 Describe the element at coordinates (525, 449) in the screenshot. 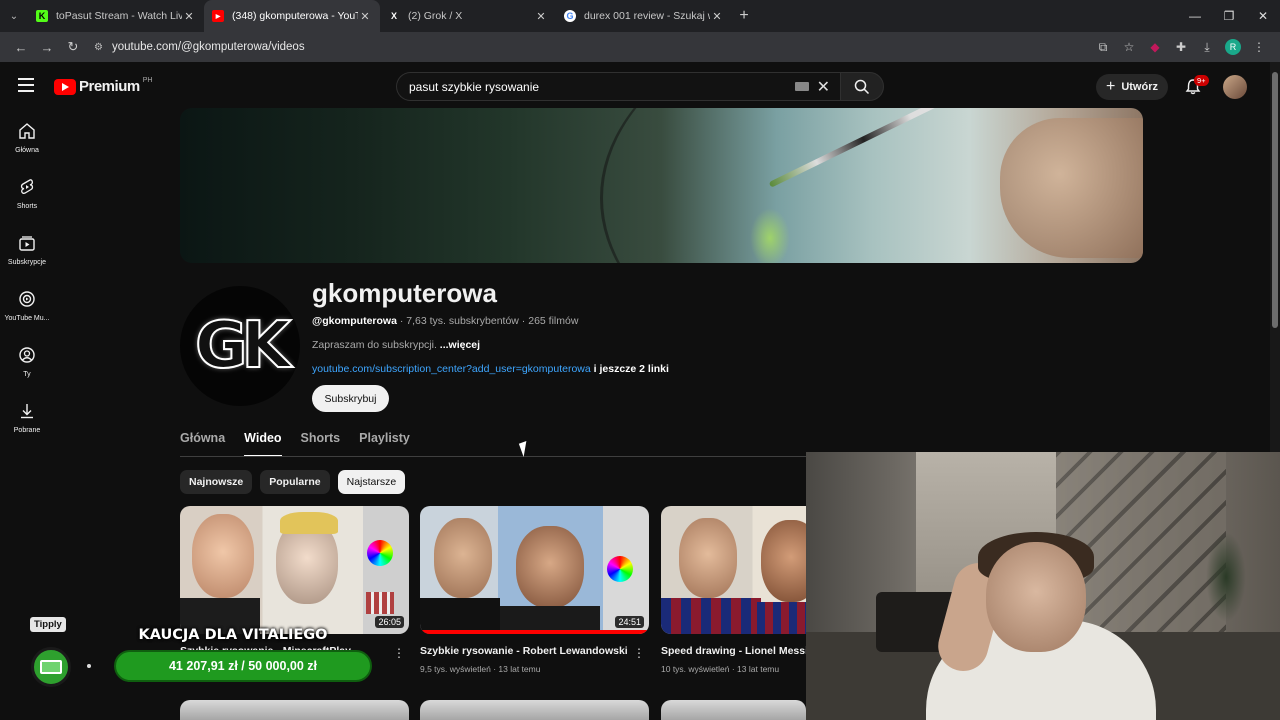

I see `mouse-cursor-icon` at that location.